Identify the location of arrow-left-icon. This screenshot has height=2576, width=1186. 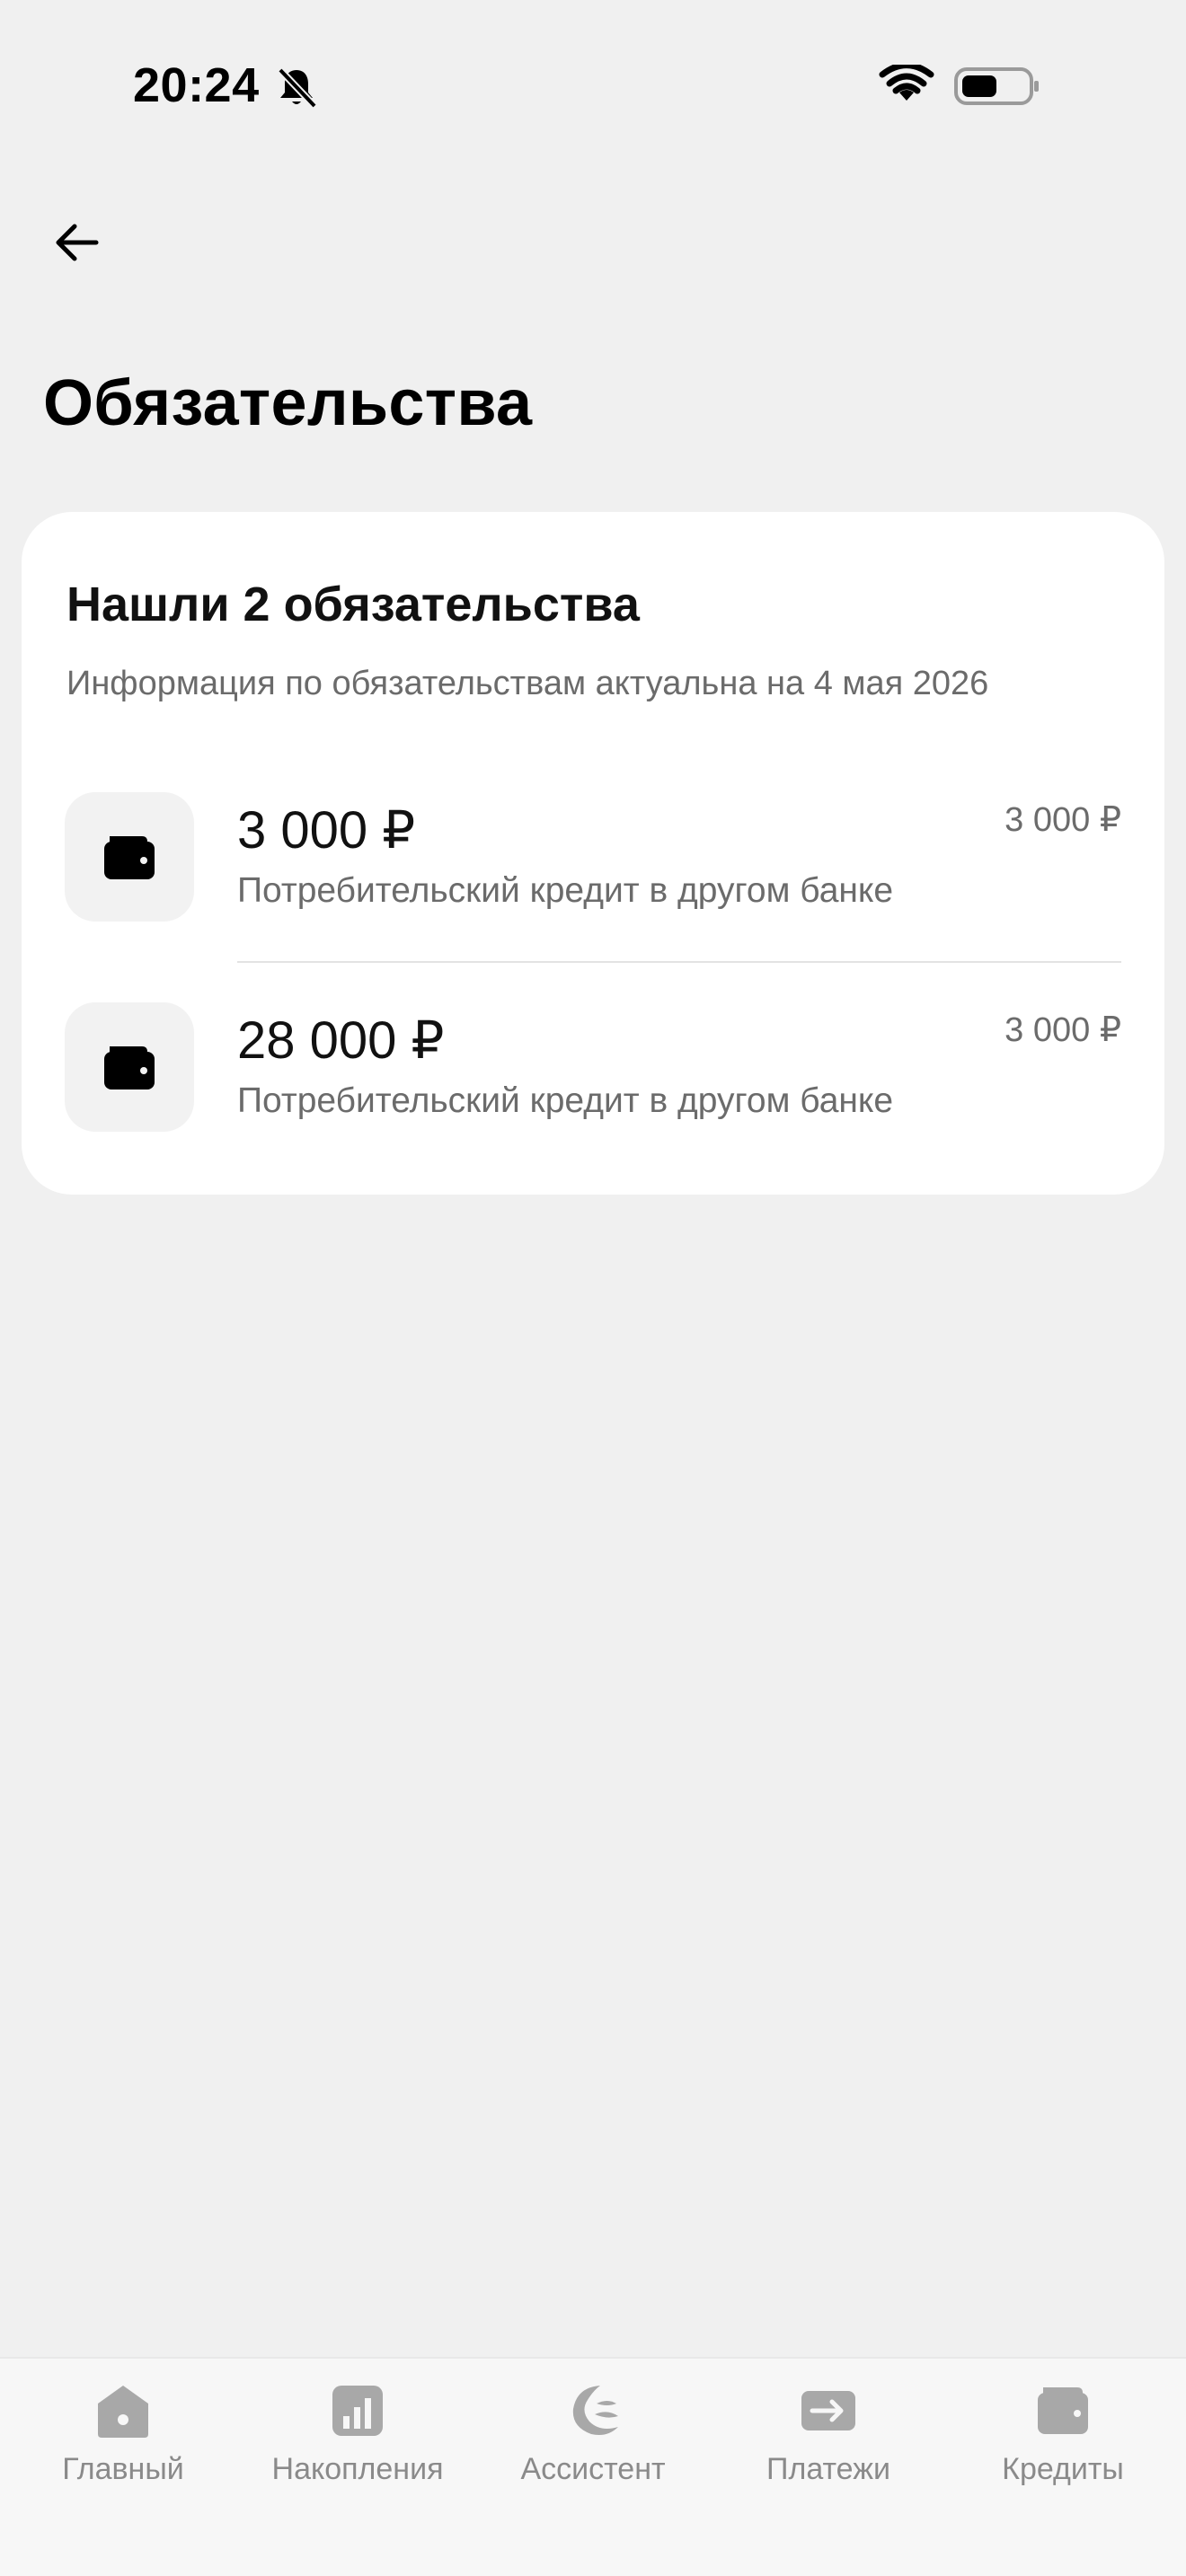
(77, 242).